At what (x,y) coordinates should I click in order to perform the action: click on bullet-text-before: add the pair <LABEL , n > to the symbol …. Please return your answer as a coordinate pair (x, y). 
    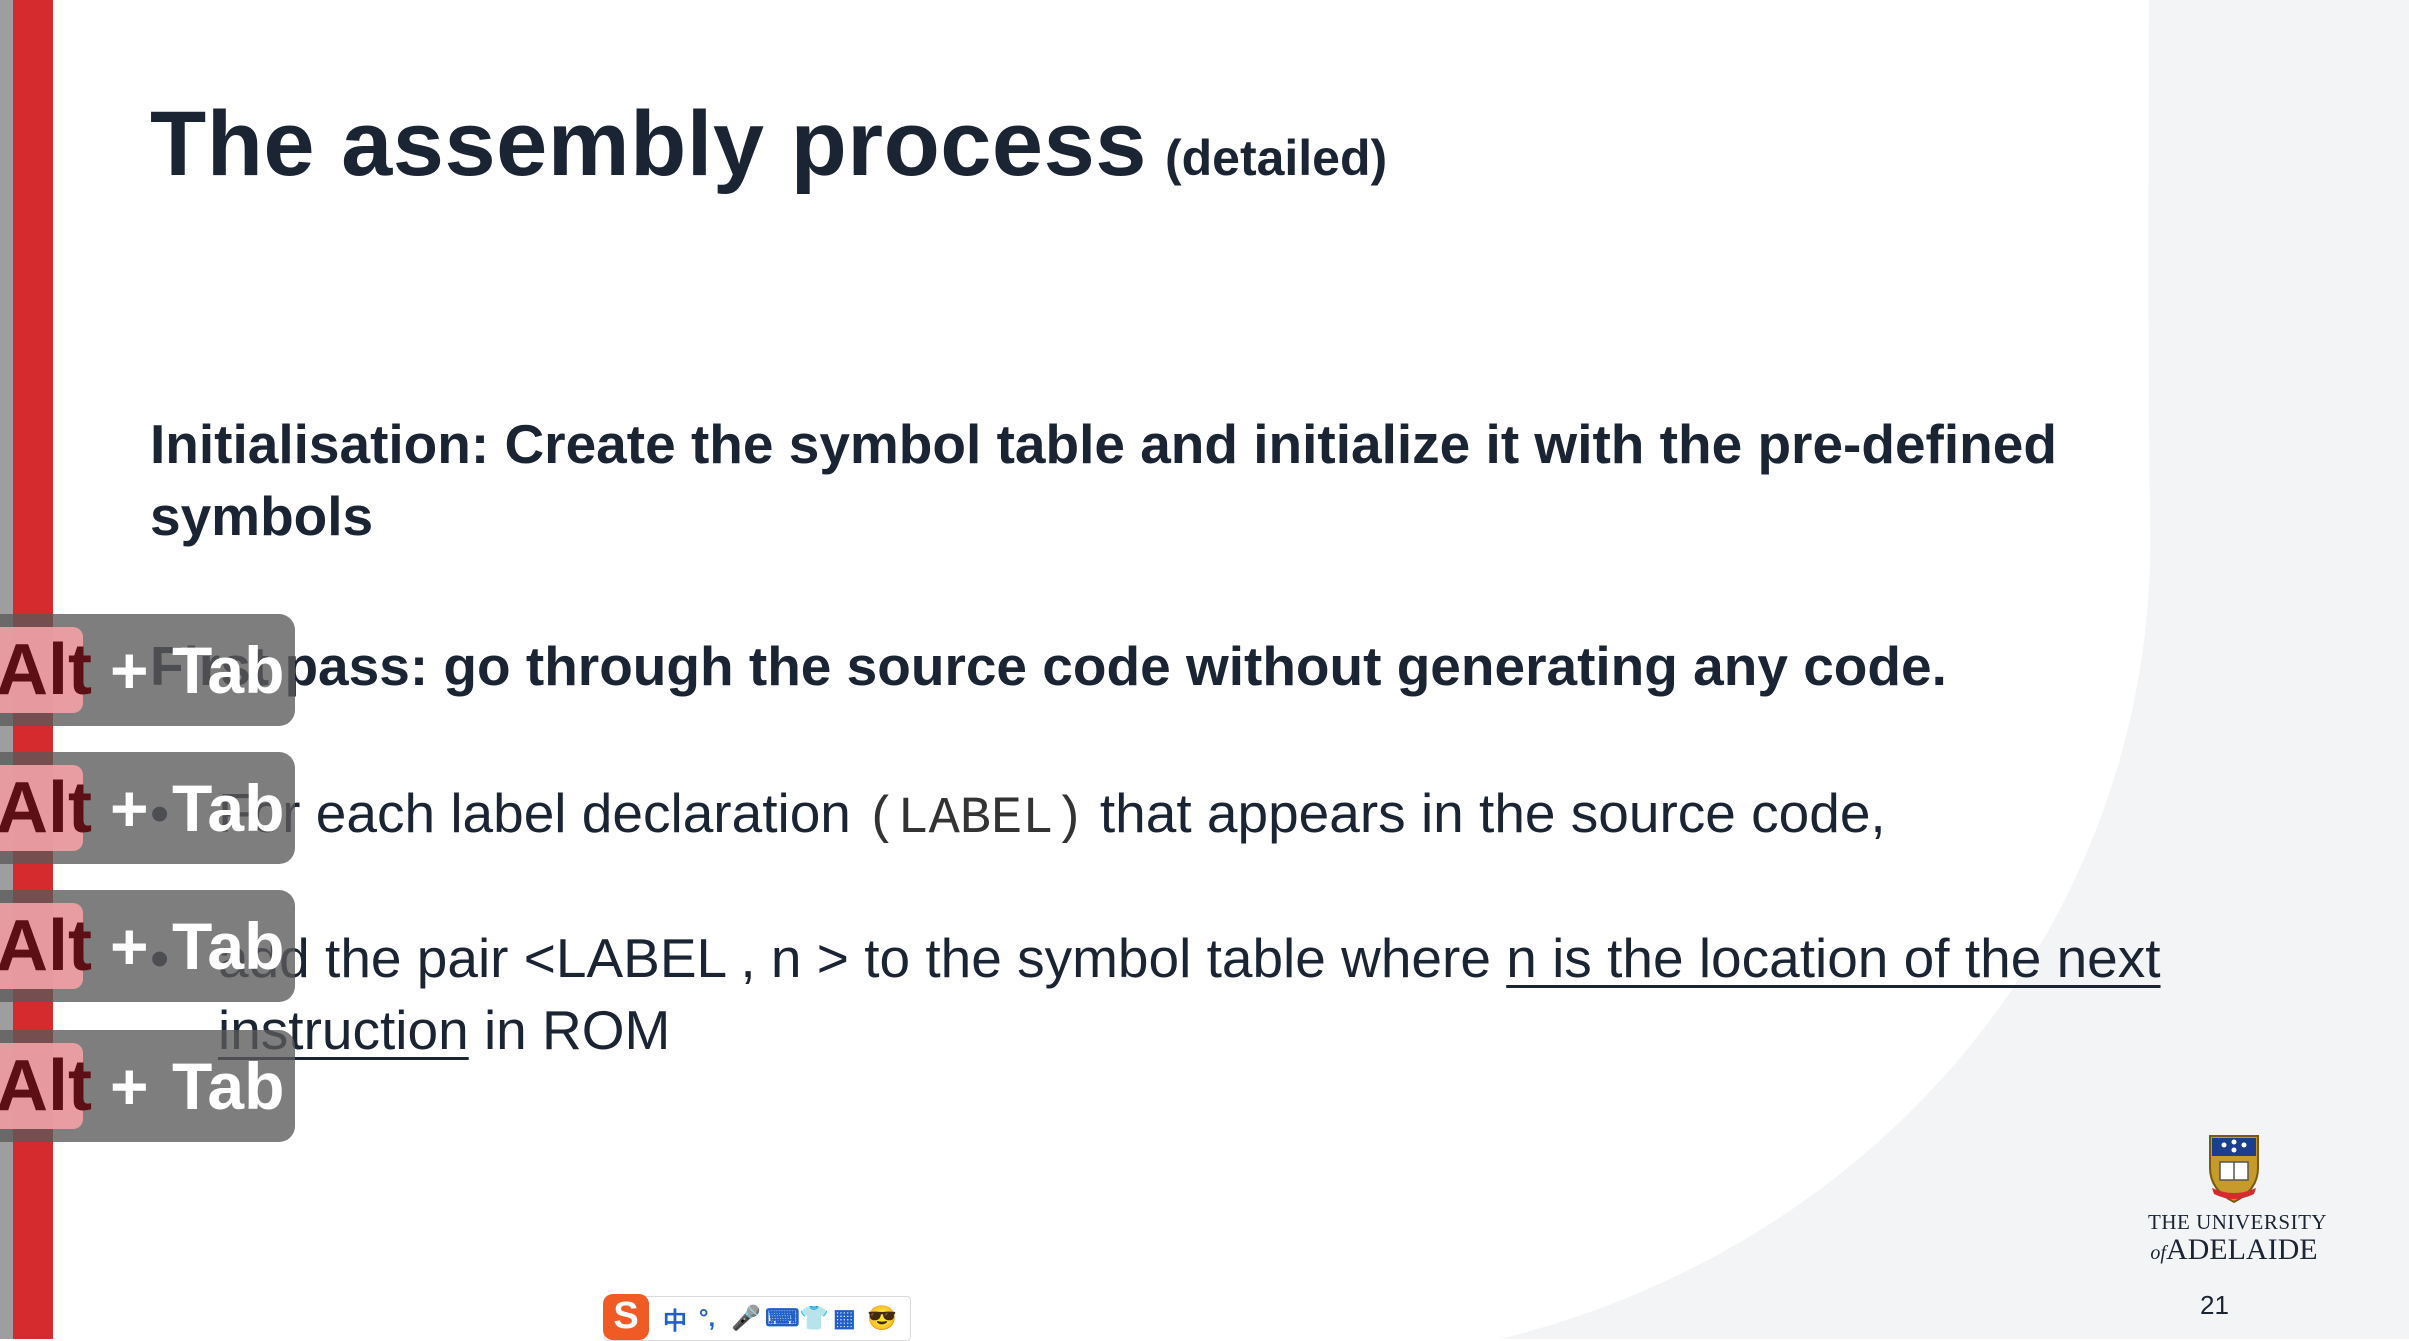
    Looking at the image, I should click on (854, 958).